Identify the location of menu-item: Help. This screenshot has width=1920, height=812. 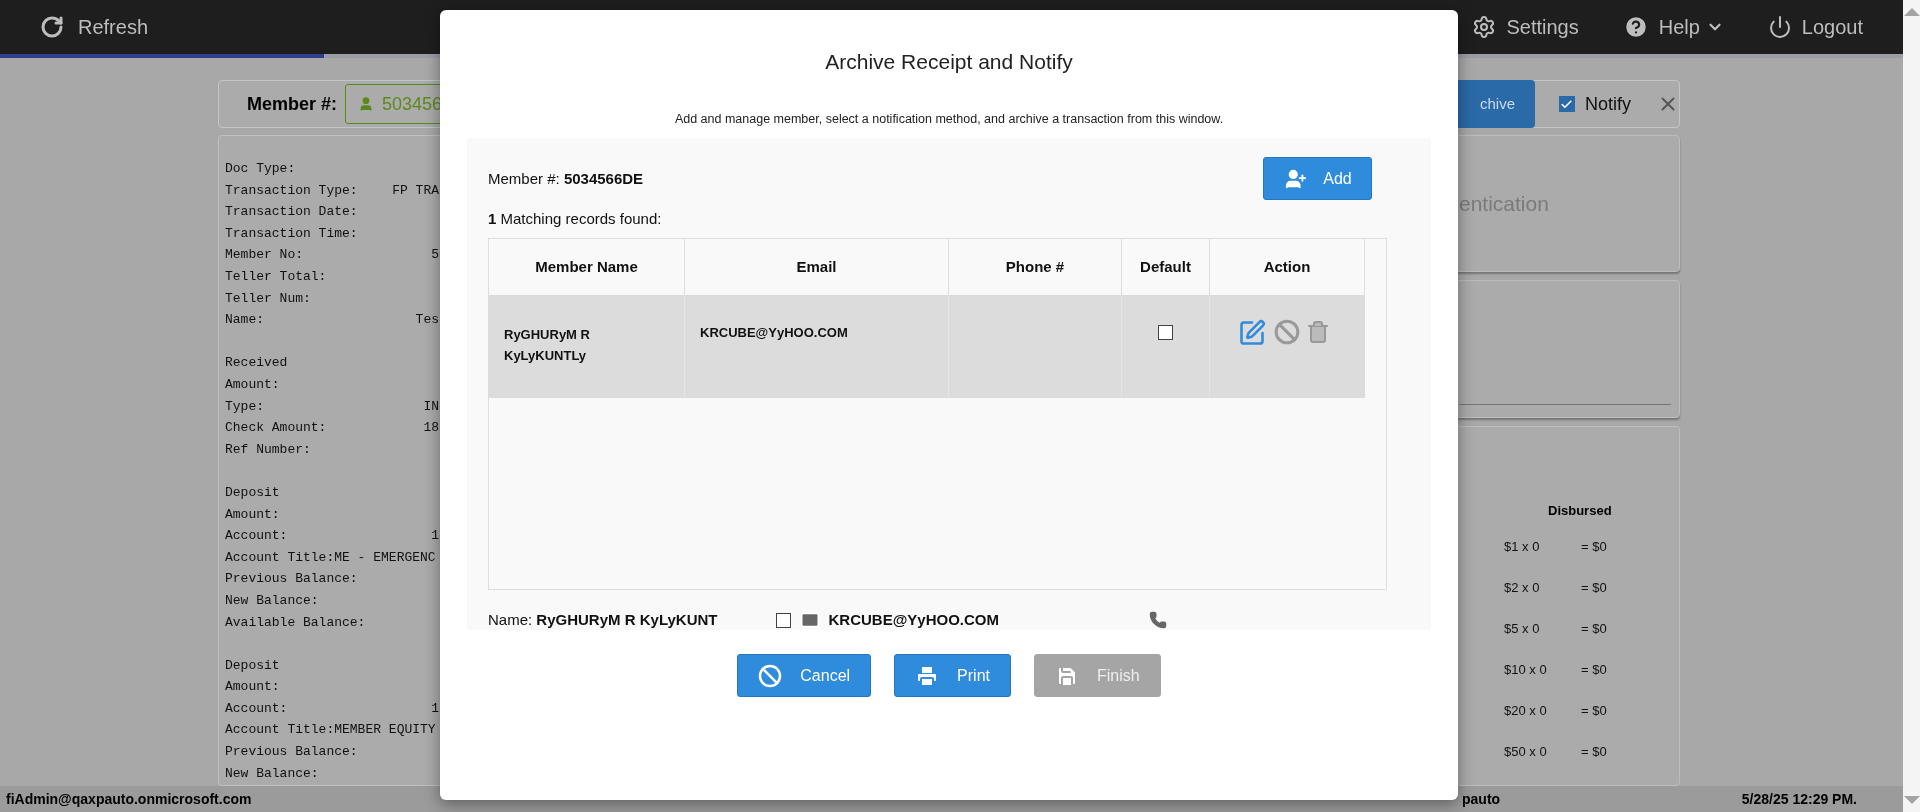
(1673, 27).